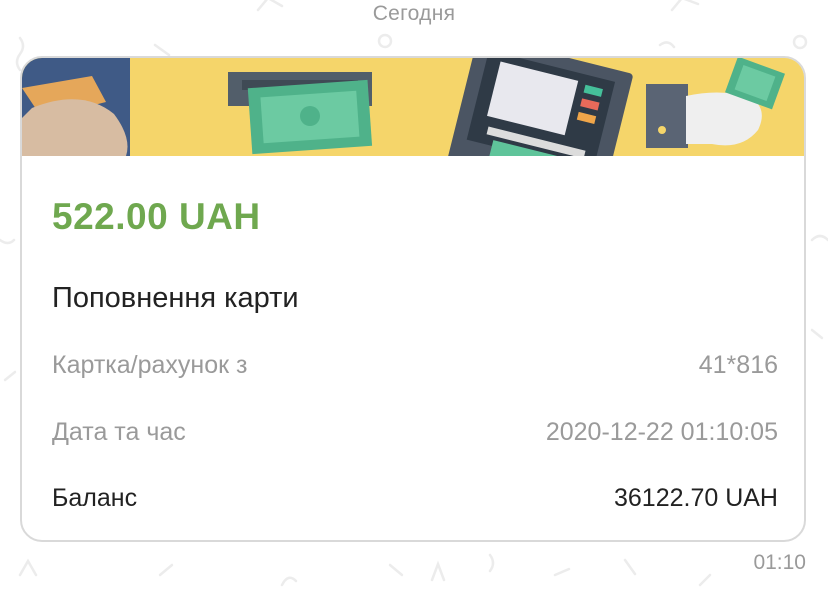 The image size is (828, 595). I want to click on source-card-label: Картка/рахунок з, so click(150, 365).